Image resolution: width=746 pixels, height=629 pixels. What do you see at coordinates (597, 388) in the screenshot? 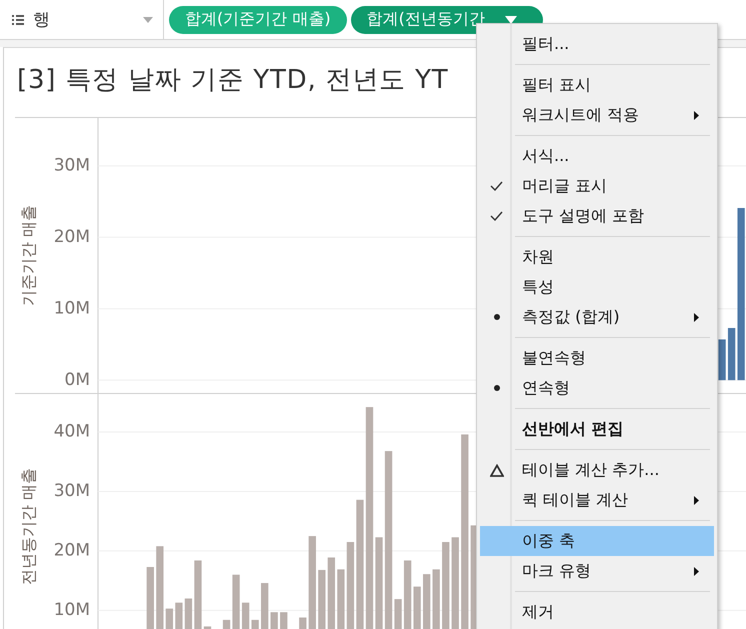
I see `menu-item: 연속형` at bounding box center [597, 388].